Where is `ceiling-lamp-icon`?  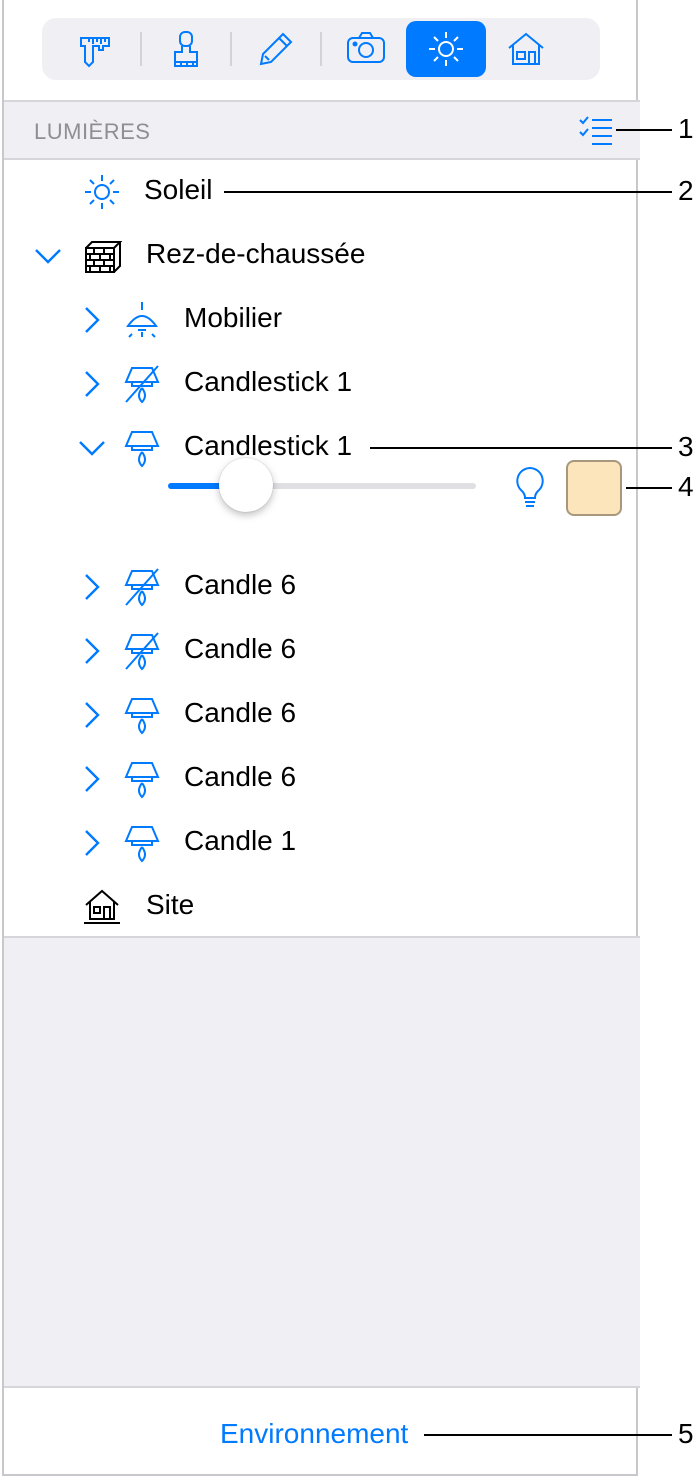
ceiling-lamp-icon is located at coordinates (142, 320).